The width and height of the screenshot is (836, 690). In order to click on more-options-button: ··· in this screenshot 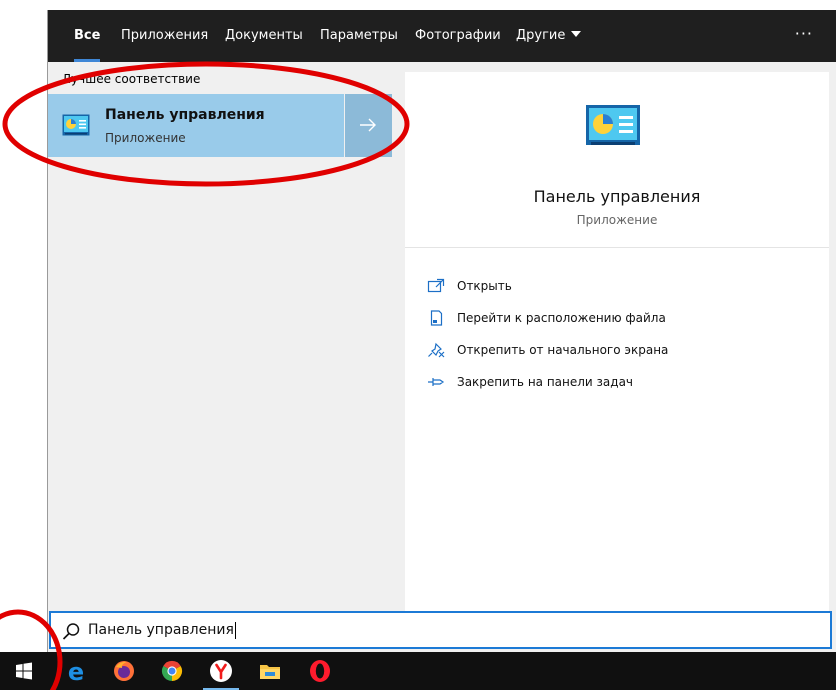, I will do `click(804, 36)`.